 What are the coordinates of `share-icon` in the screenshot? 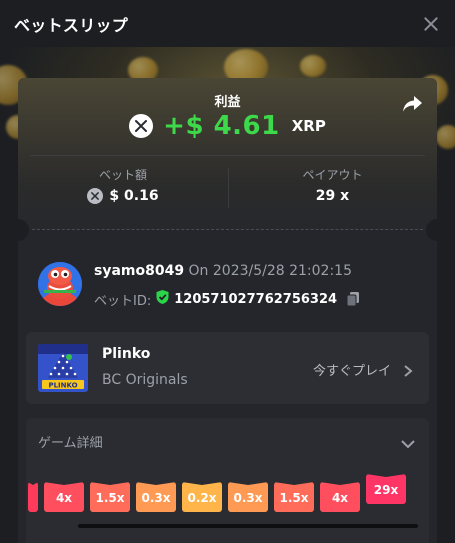 It's located at (412, 104).